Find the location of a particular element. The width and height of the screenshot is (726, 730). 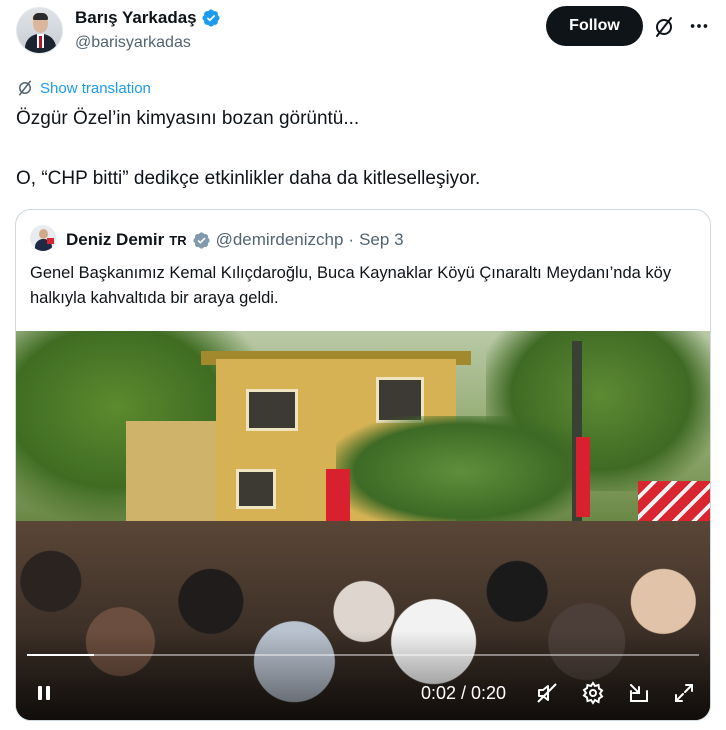

follow-button: Follow is located at coordinates (594, 26).